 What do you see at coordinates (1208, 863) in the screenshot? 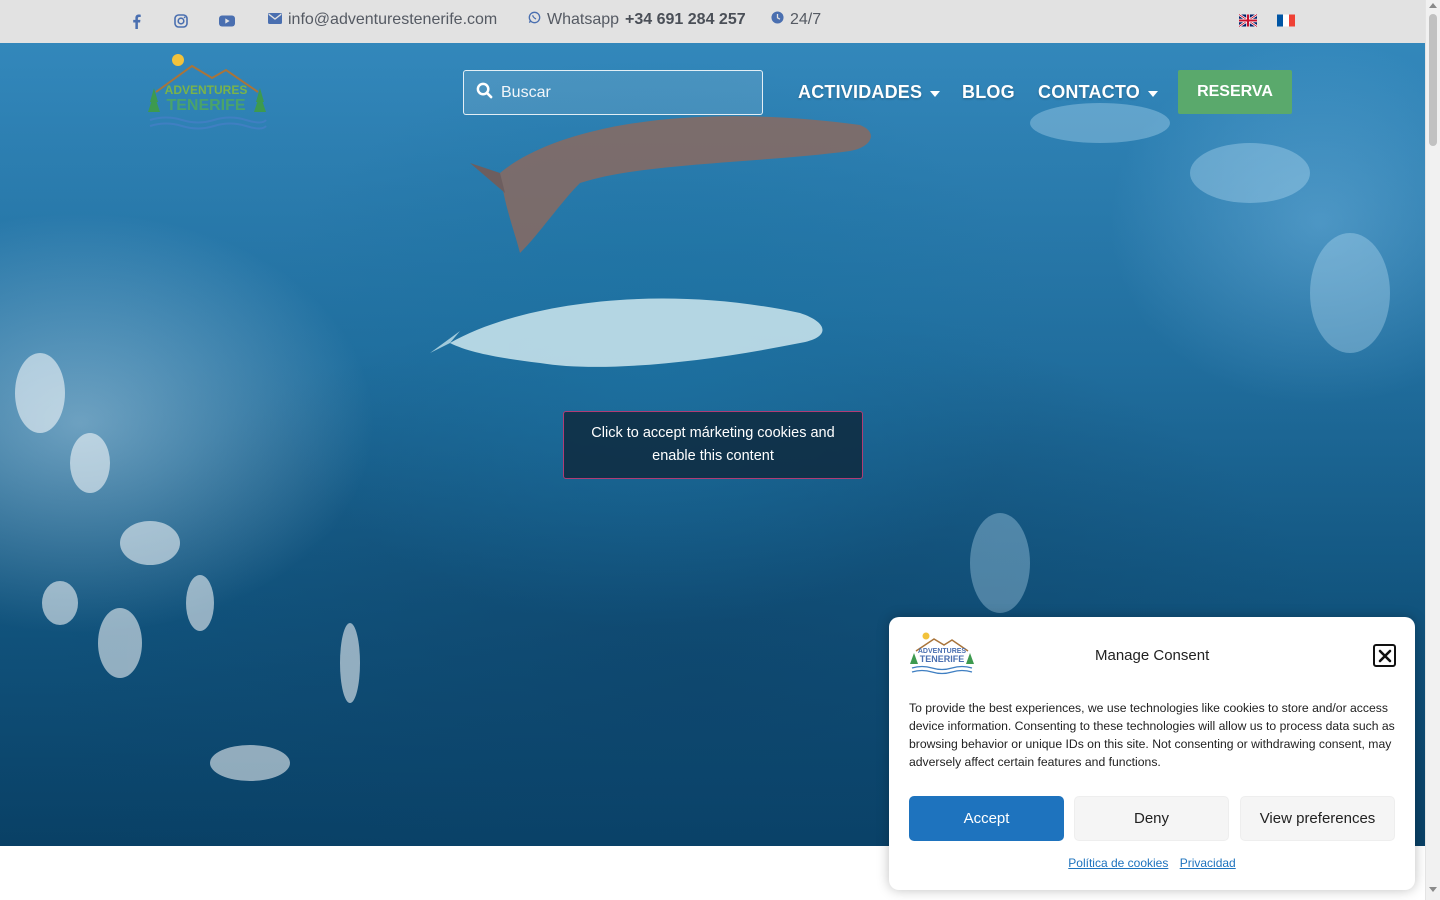
I see `privacy-link: Privacidad` at bounding box center [1208, 863].